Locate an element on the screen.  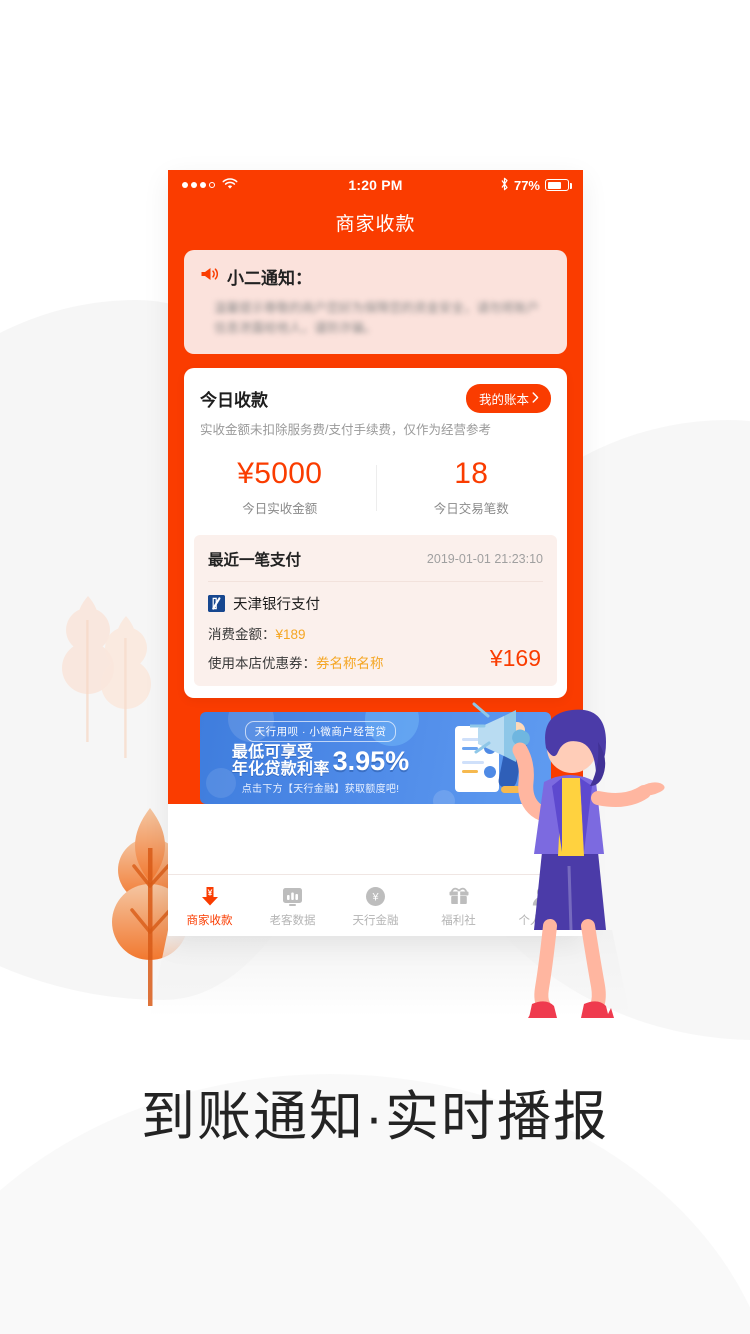
tab-customer-data: 老客数据 is located at coordinates (292, 905).